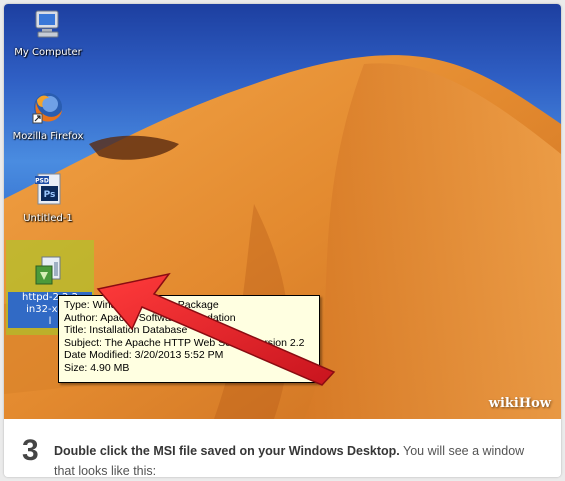 Image resolution: width=565 pixels, height=481 pixels. I want to click on tooltip-date-modified-line: Date Modified: 3/20/2013 5:52 PM, so click(144, 355).